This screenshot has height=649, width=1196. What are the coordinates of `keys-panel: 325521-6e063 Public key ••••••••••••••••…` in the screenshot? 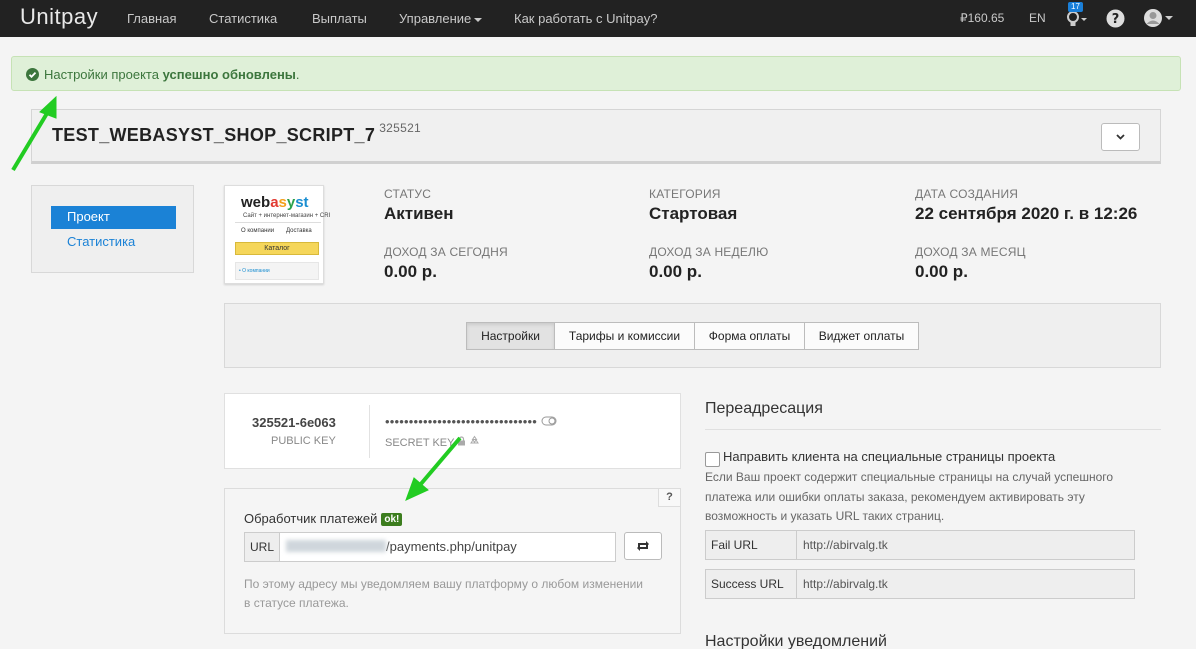 It's located at (452, 431).